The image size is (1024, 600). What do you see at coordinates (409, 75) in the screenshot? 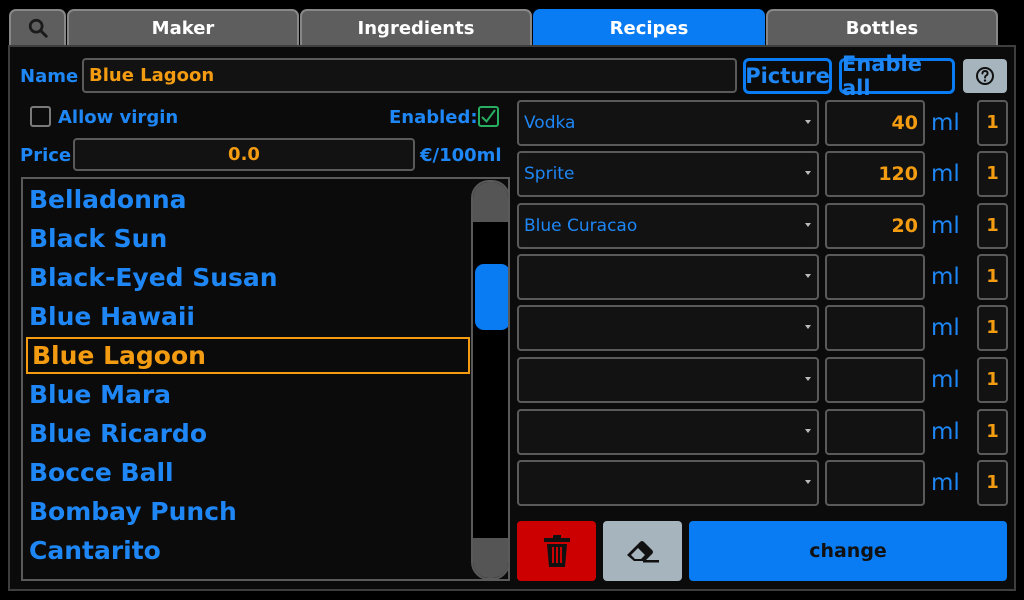
I see `name-input: Blue Lagoon` at bounding box center [409, 75].